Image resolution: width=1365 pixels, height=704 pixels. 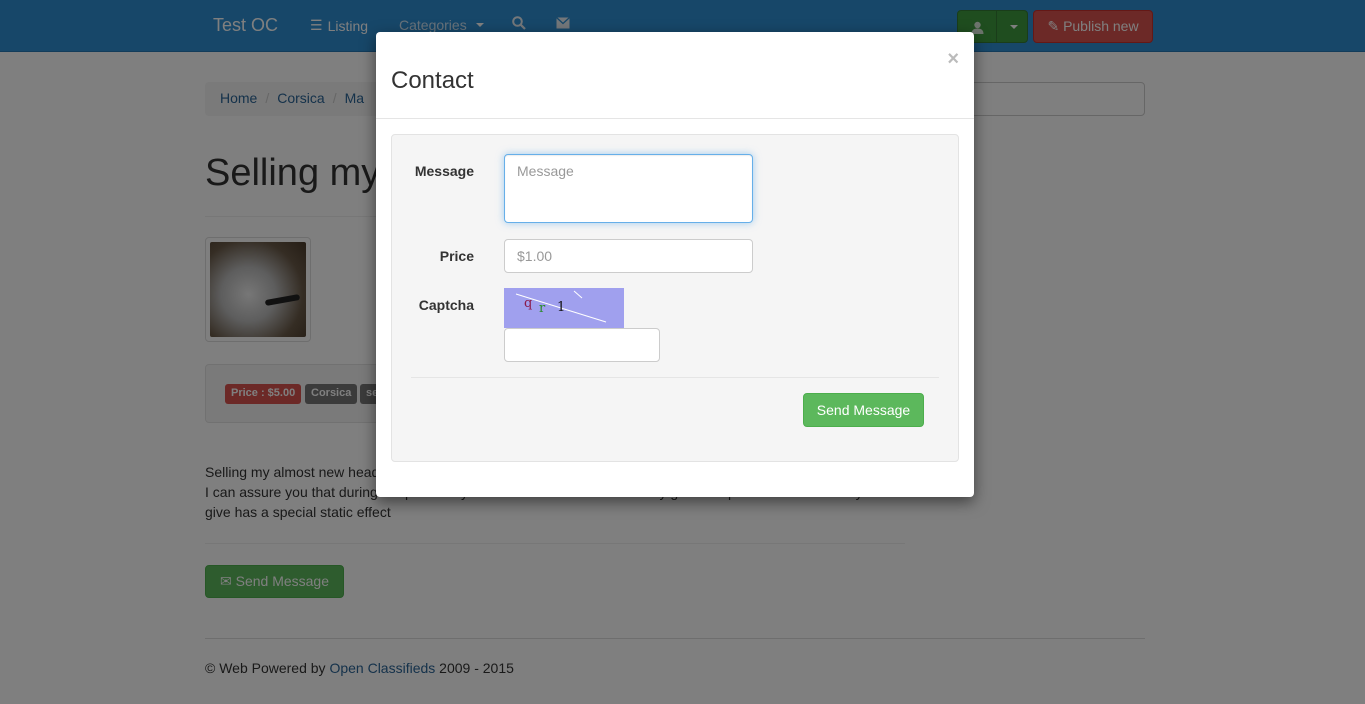 What do you see at coordinates (432, 80) in the screenshot?
I see `modal-title: Contact` at bounding box center [432, 80].